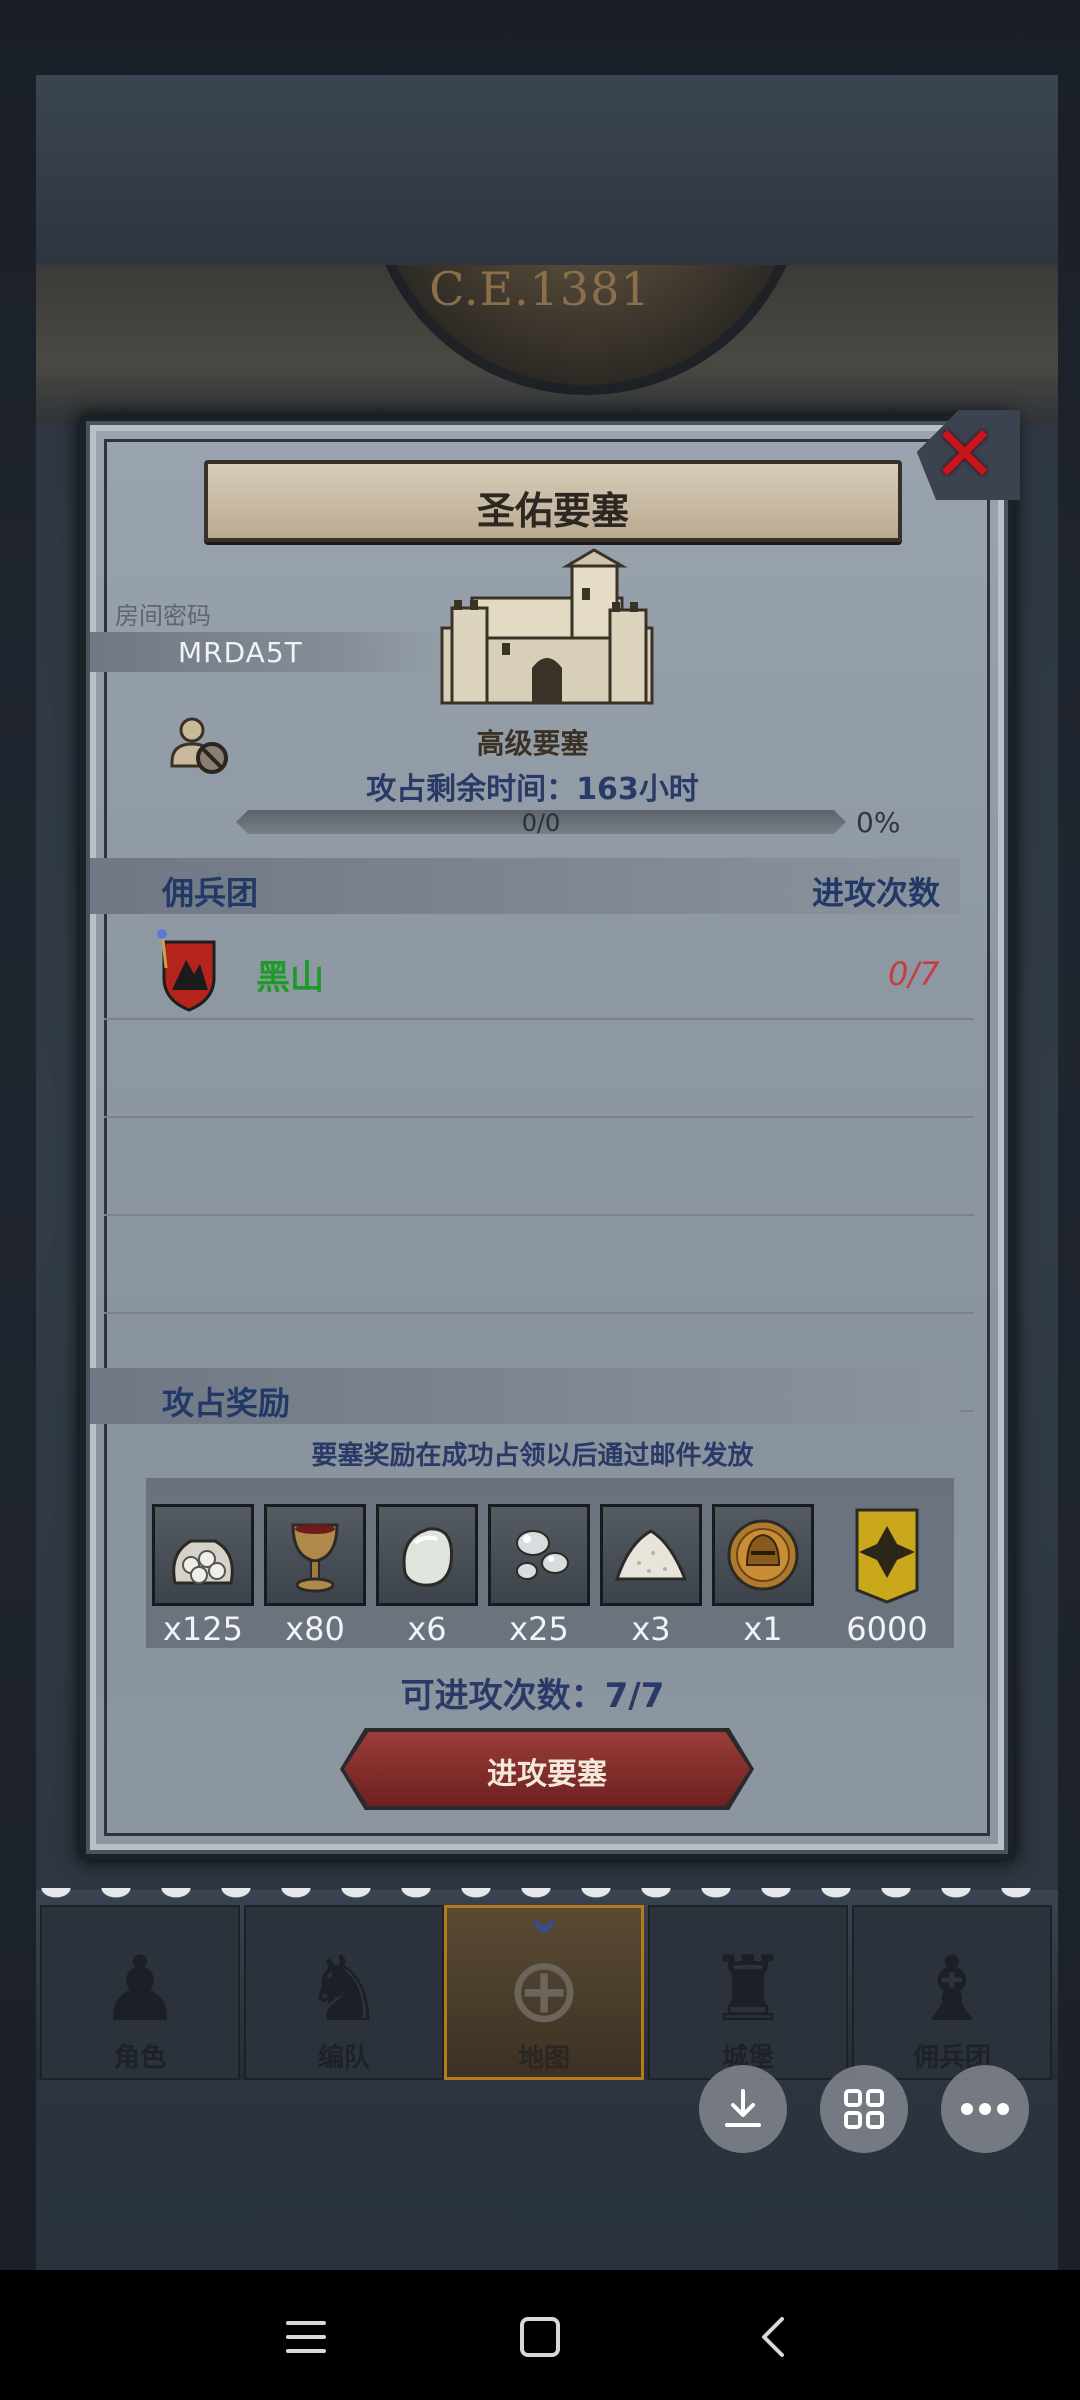 This screenshot has width=1080, height=2400. I want to click on home-icon, so click(540, 2337).